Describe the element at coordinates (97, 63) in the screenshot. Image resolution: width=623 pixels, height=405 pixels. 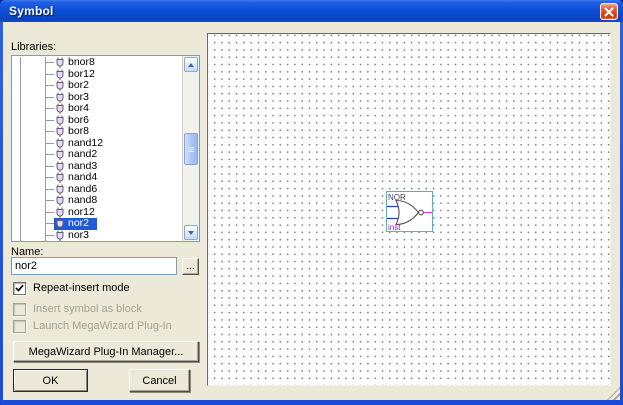
I see `list-item: bnor8` at that location.